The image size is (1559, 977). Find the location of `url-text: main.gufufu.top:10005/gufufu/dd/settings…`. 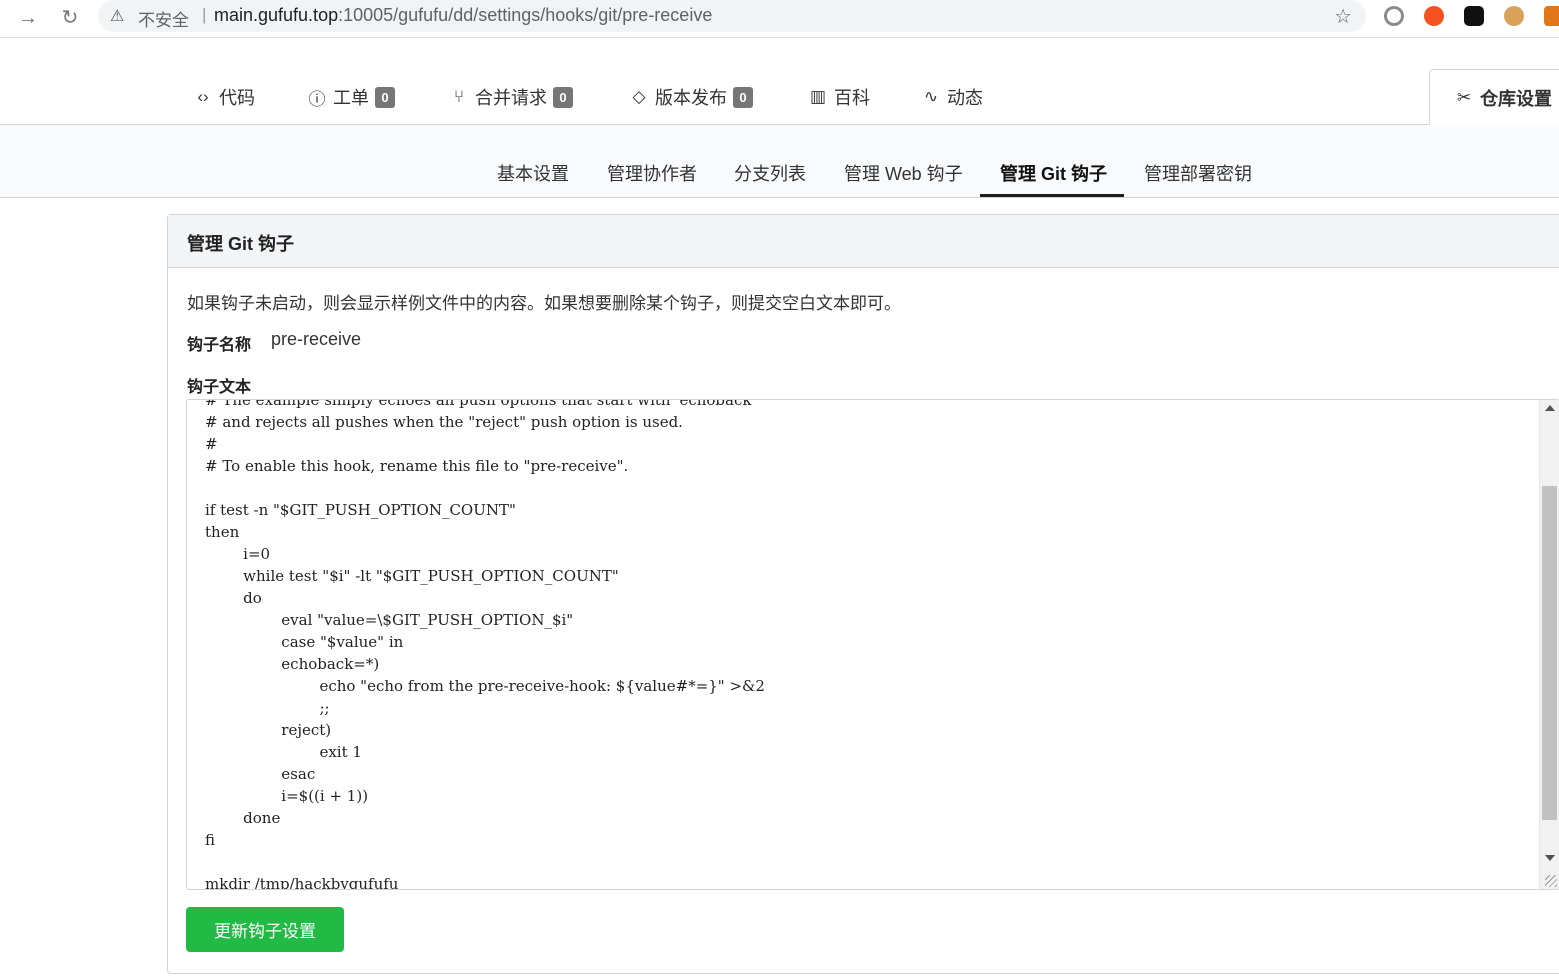

url-text: main.gufufu.top:10005/gufufu/dd/settings… is located at coordinates (463, 15).